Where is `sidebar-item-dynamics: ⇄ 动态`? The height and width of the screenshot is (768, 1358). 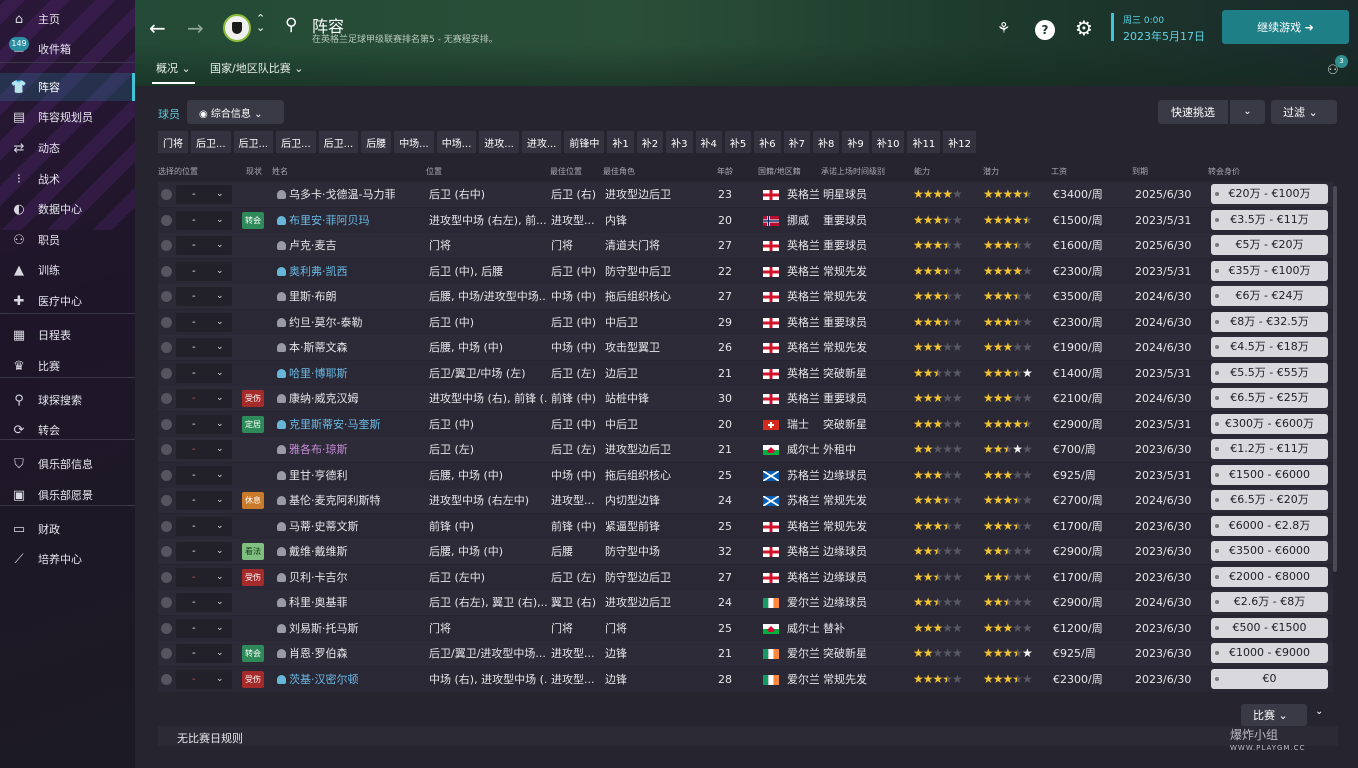 sidebar-item-dynamics: ⇄ 动态 is located at coordinates (67, 148).